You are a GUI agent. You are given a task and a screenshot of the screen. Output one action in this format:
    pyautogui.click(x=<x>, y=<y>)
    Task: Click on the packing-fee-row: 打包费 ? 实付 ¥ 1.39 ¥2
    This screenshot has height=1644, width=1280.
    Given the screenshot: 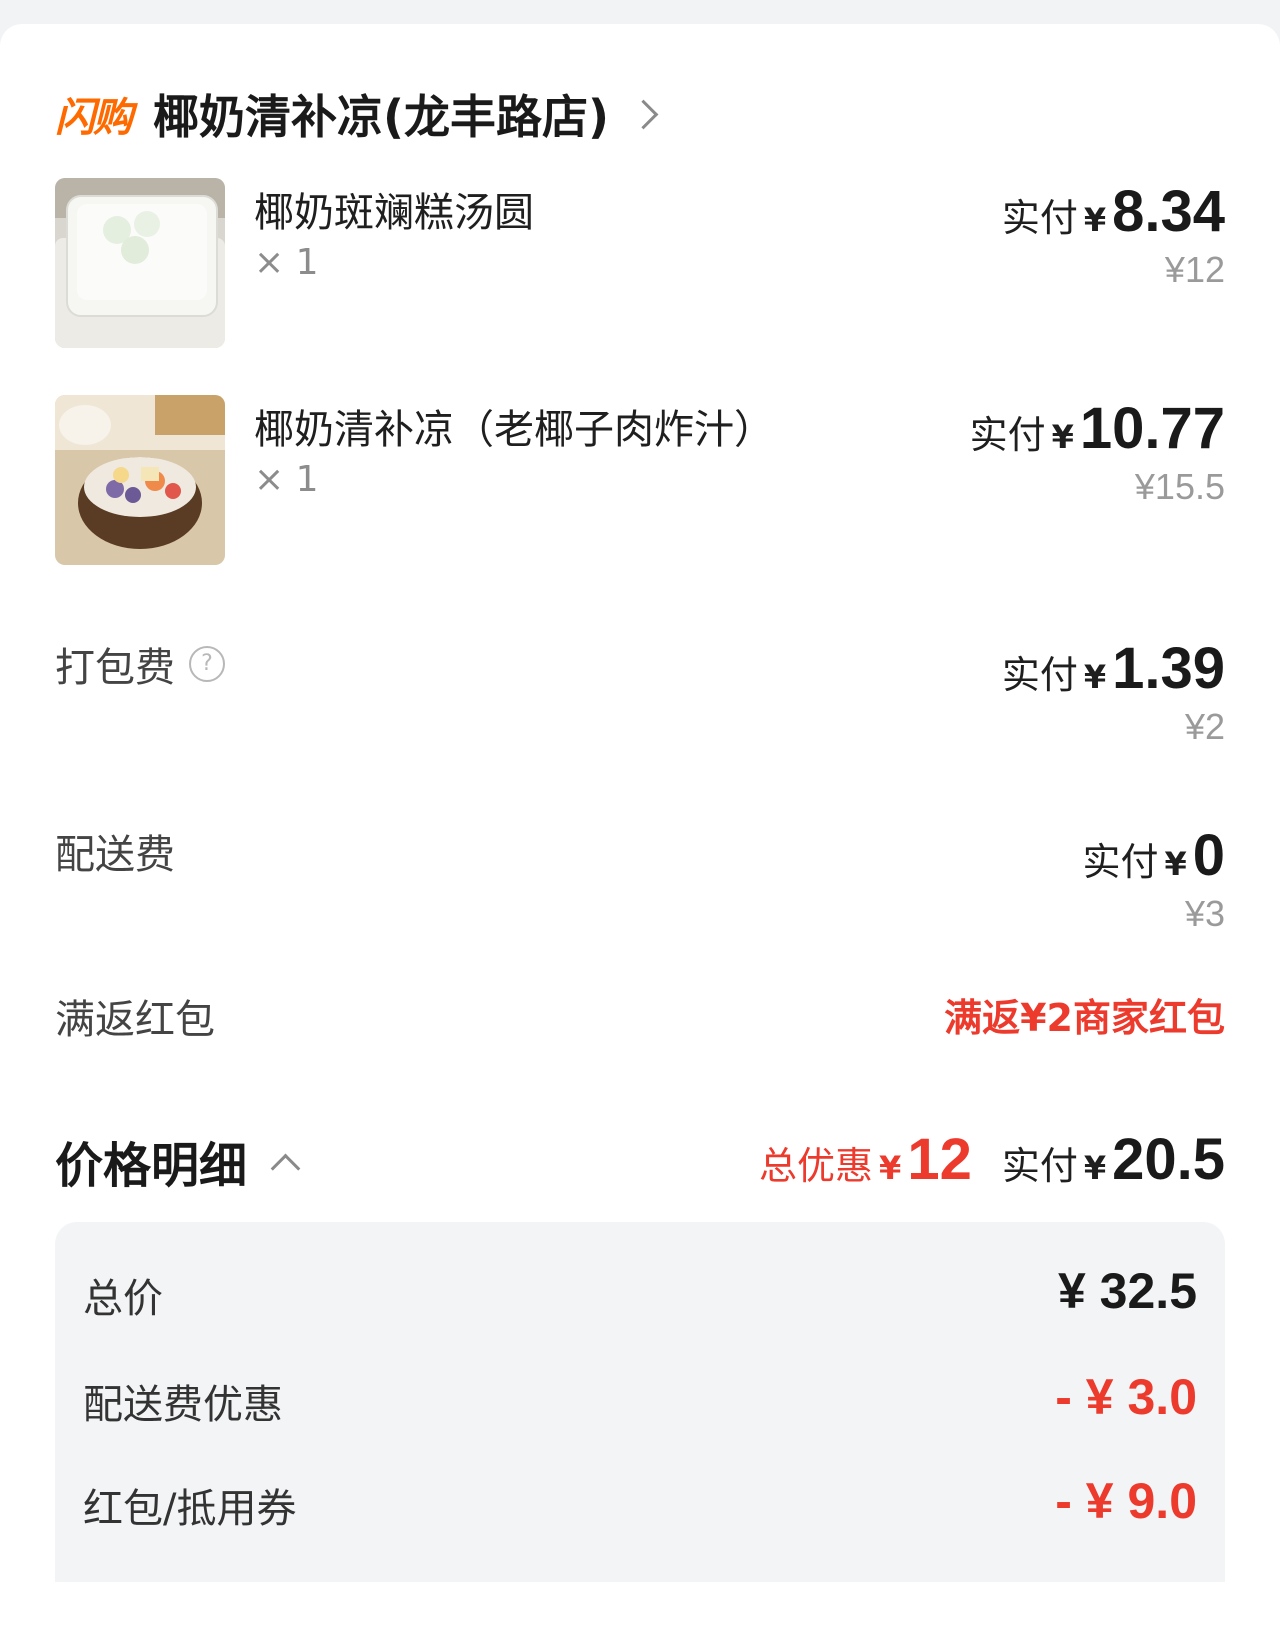 What is the action you would take?
    pyautogui.click(x=640, y=700)
    